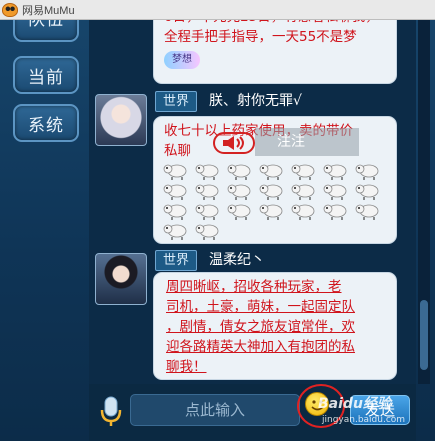 The width and height of the screenshot is (435, 441). What do you see at coordinates (307, 142) in the screenshot?
I see `follow-button: 注注` at bounding box center [307, 142].